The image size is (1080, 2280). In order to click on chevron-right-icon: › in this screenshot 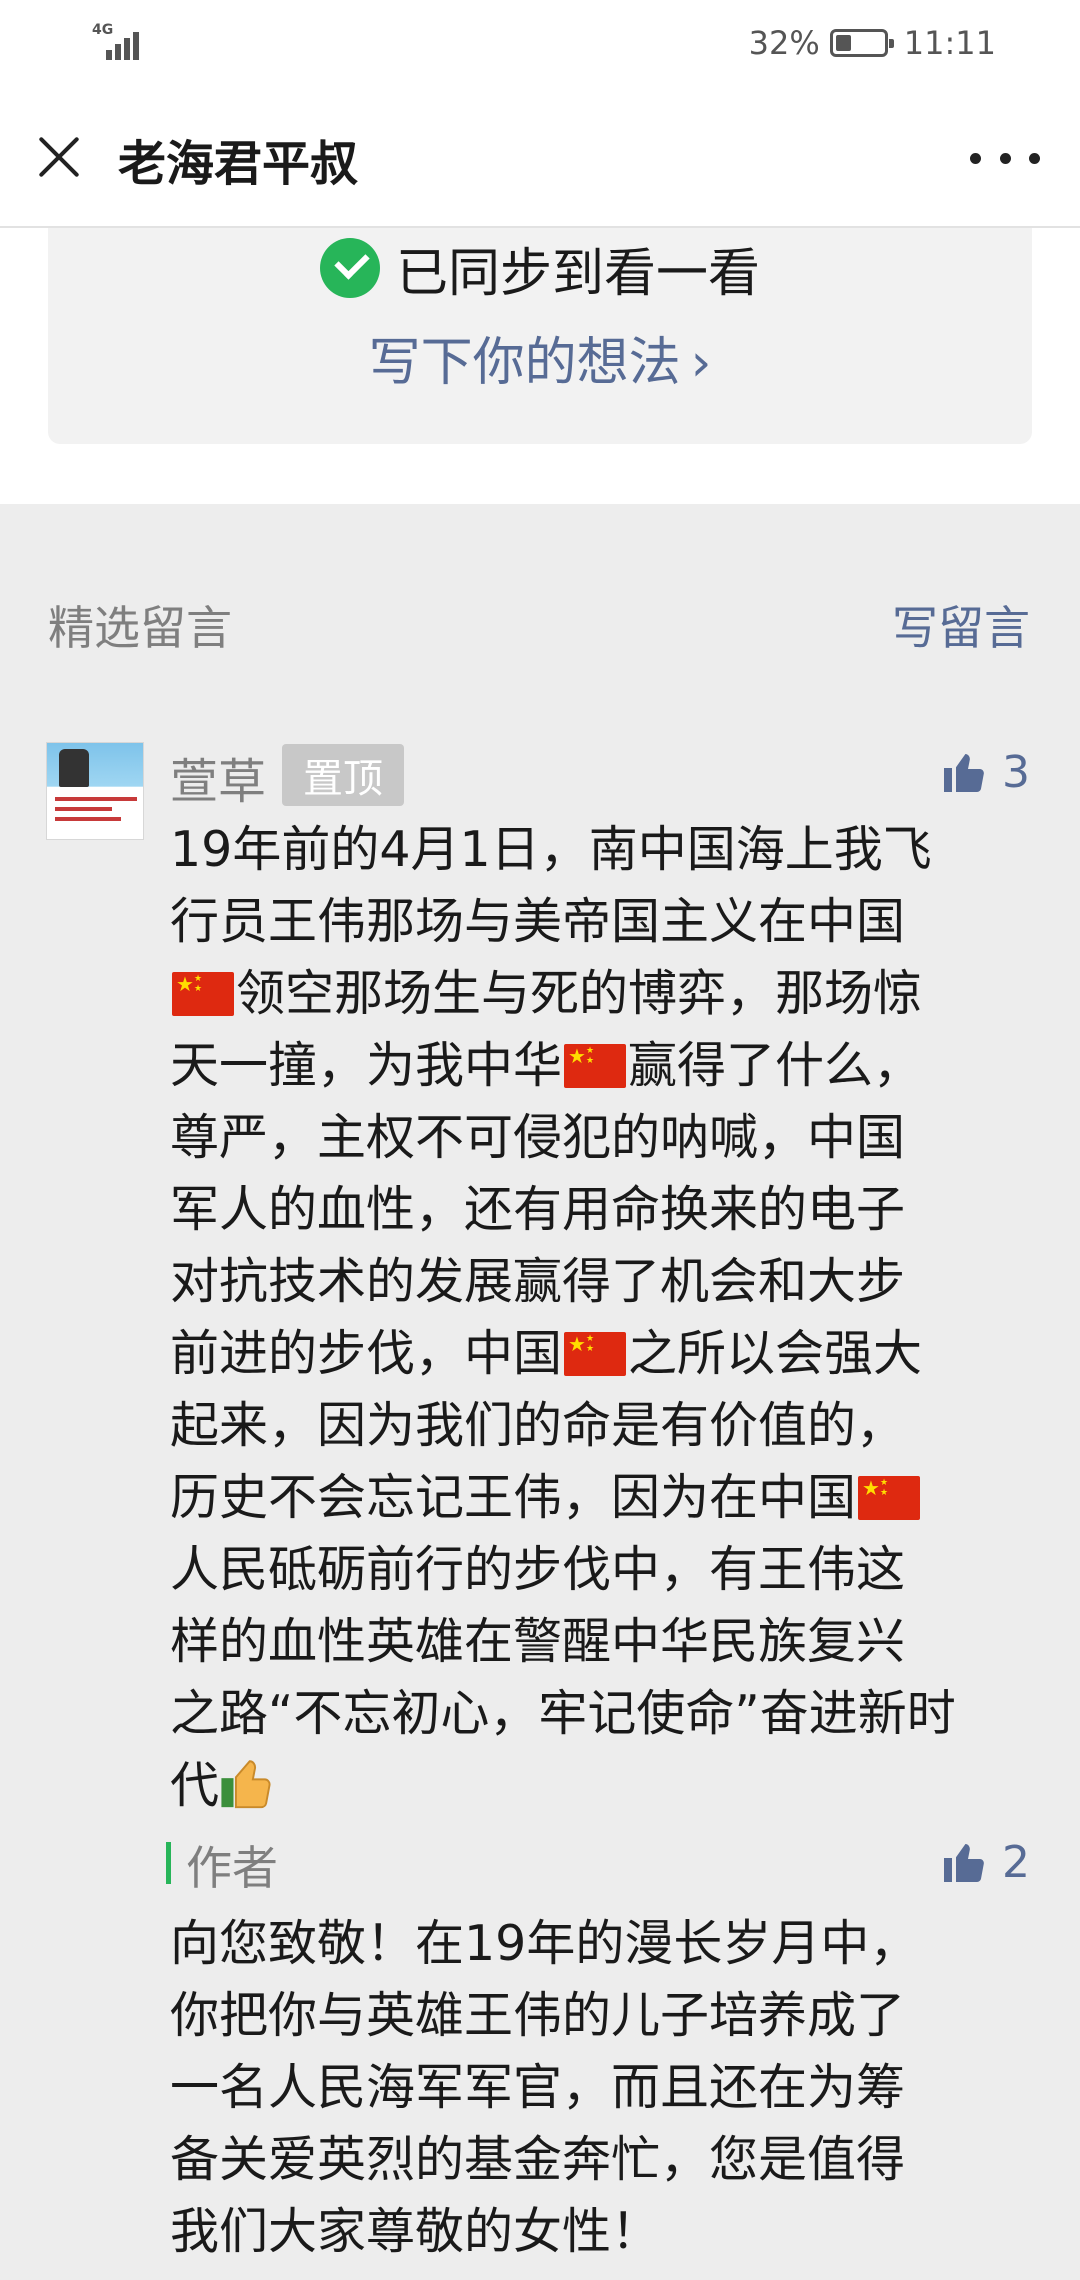, I will do `click(701, 363)`.